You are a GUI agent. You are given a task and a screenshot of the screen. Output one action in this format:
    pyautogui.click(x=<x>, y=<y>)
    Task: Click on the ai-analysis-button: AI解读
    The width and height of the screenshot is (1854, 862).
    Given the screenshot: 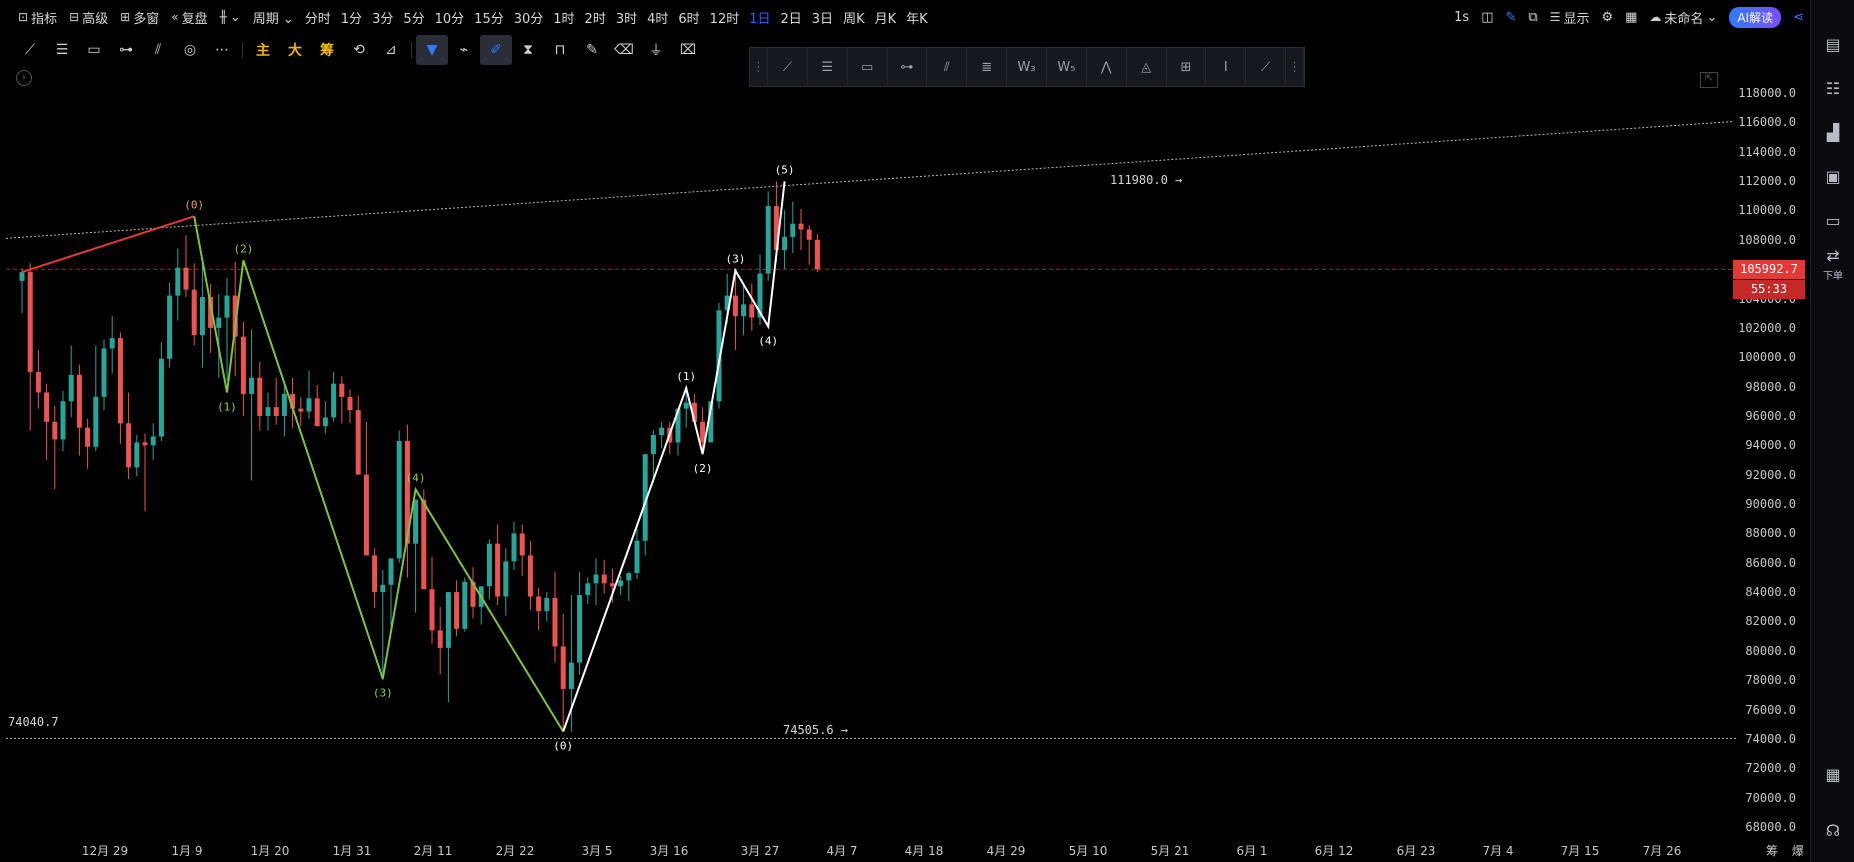 What is the action you would take?
    pyautogui.click(x=1755, y=17)
    